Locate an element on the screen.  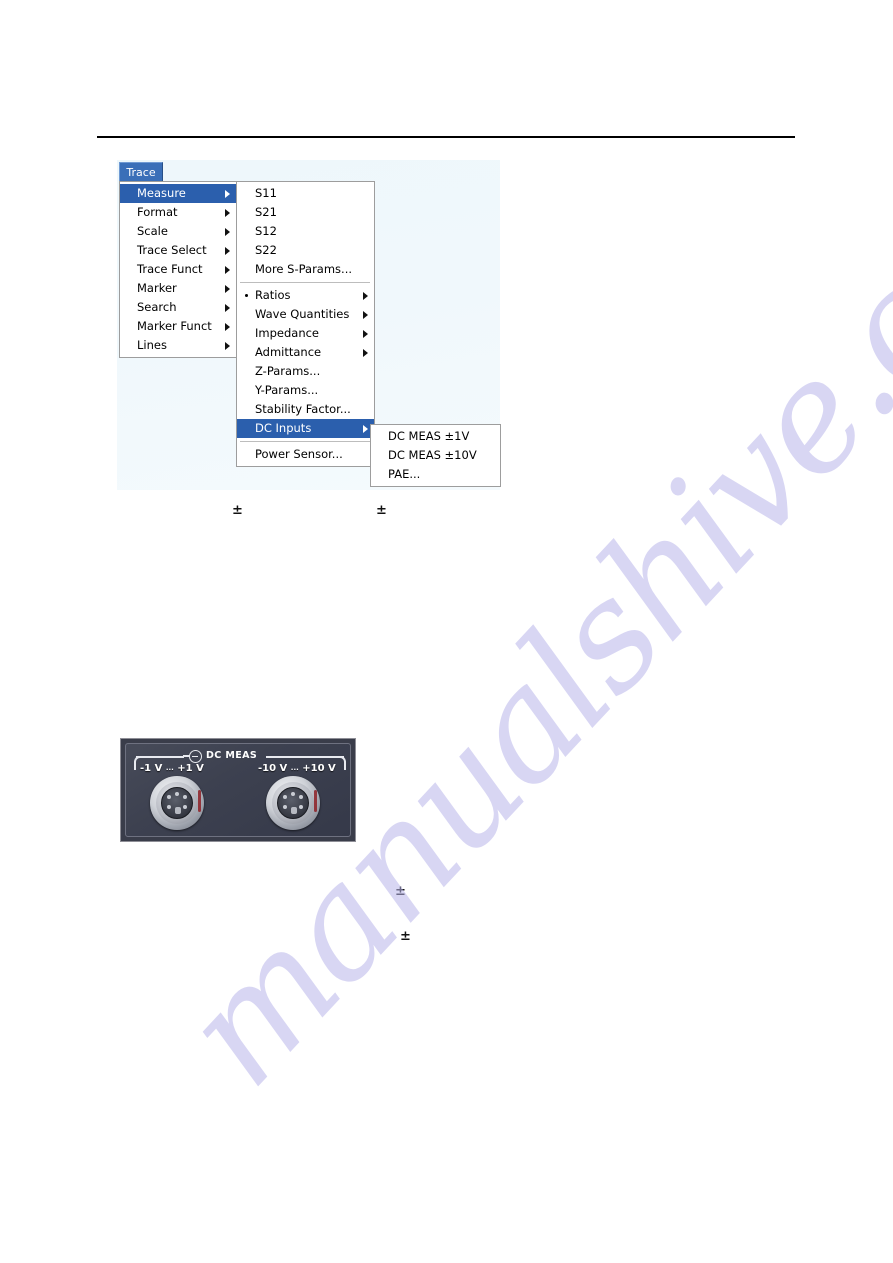
connector-label-right: -10 V ... +10 V is located at coordinates (297, 768).